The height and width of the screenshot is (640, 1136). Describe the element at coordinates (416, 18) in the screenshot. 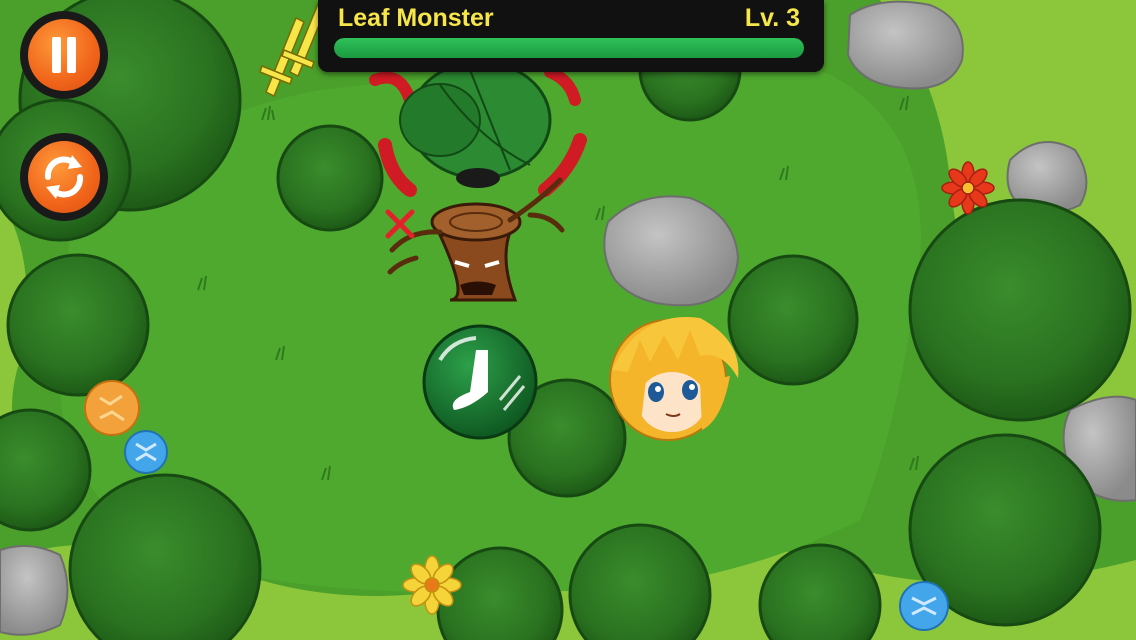

I see `enemy-name: Leaf Monster` at that location.